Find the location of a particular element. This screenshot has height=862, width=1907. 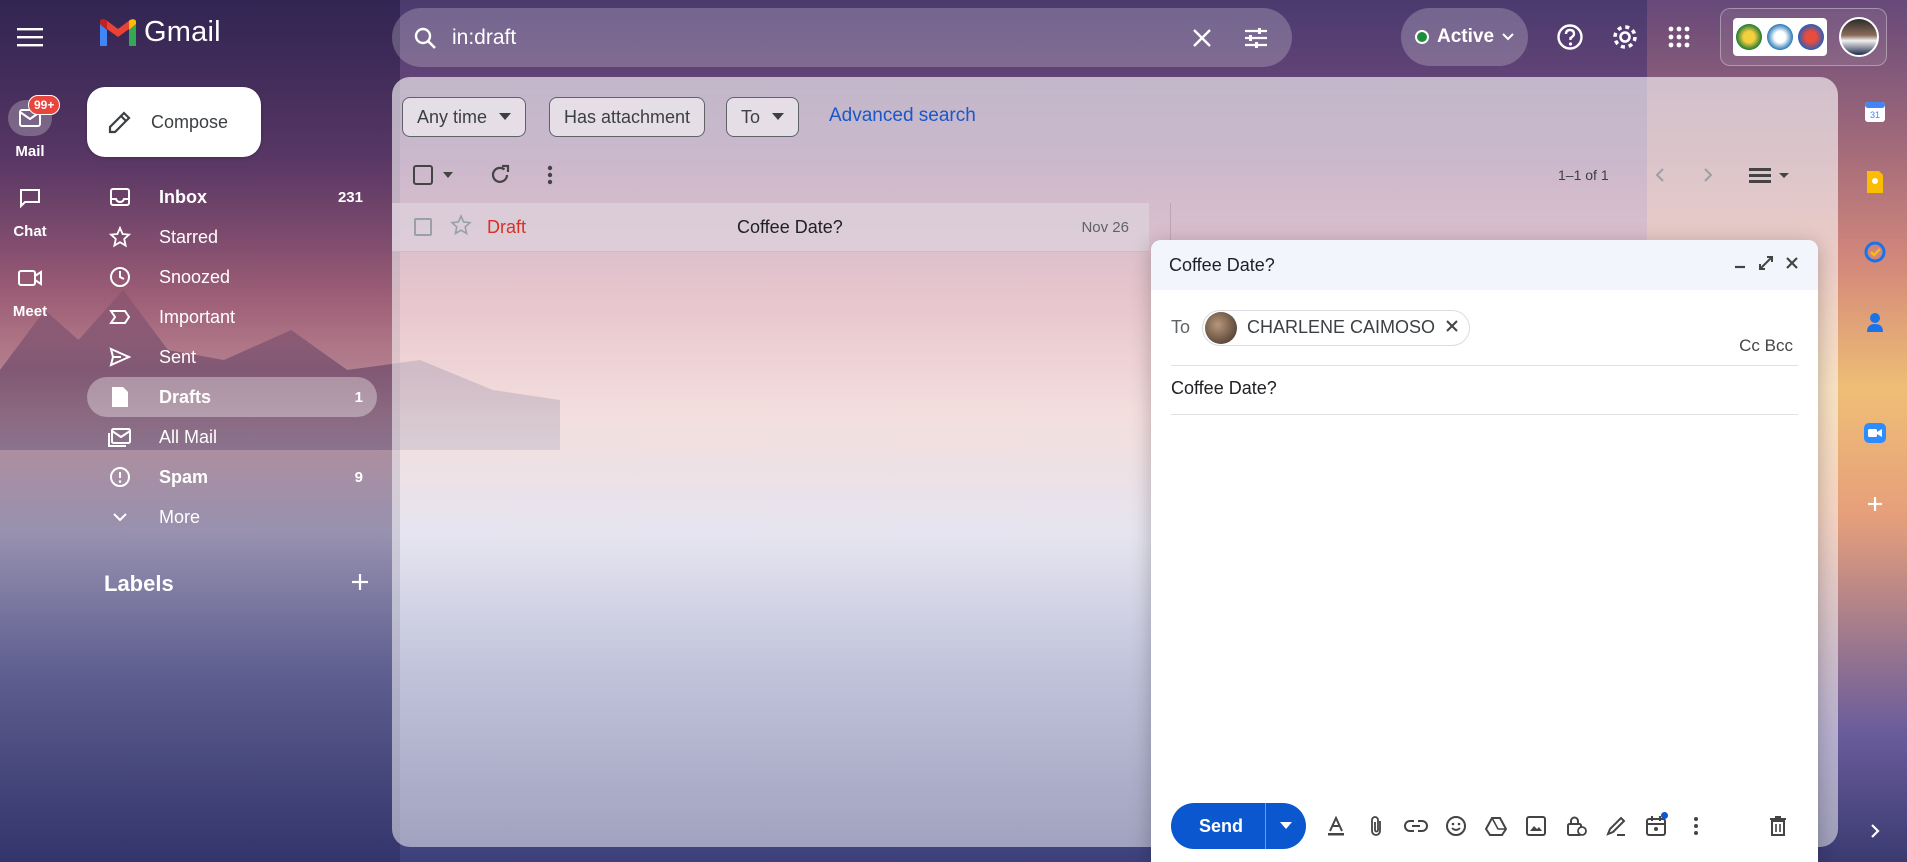

rail-meet: Meet is located at coordinates (30, 290).